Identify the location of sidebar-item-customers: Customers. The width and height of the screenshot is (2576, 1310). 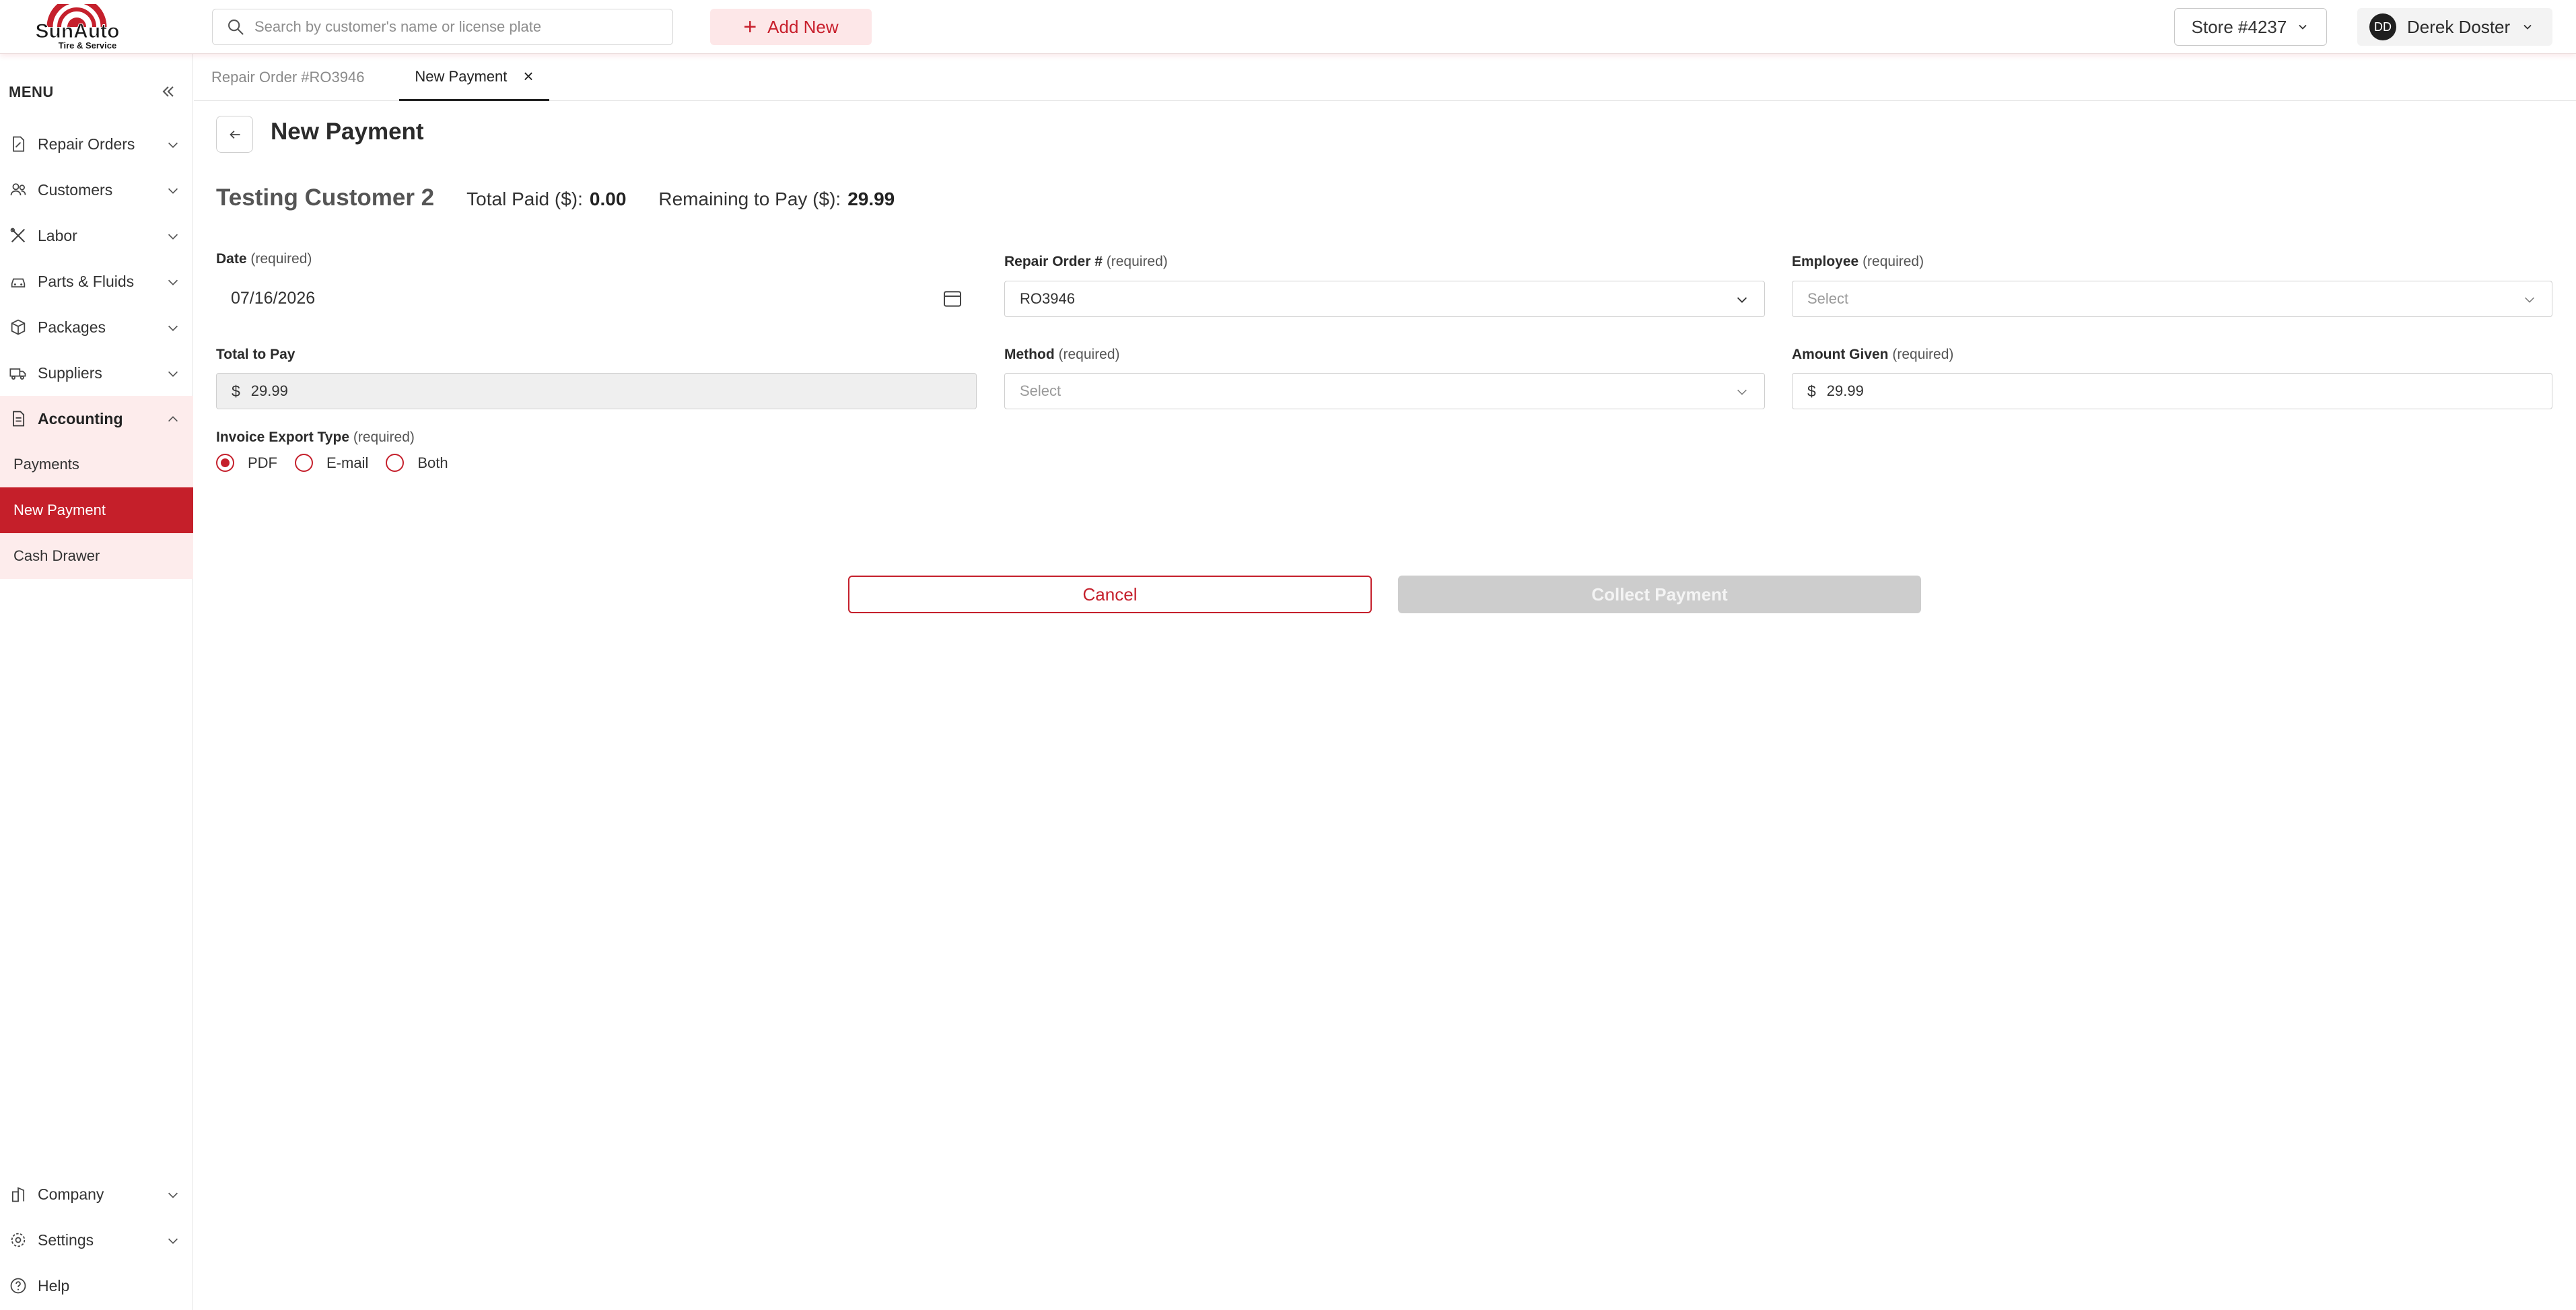
(96, 190).